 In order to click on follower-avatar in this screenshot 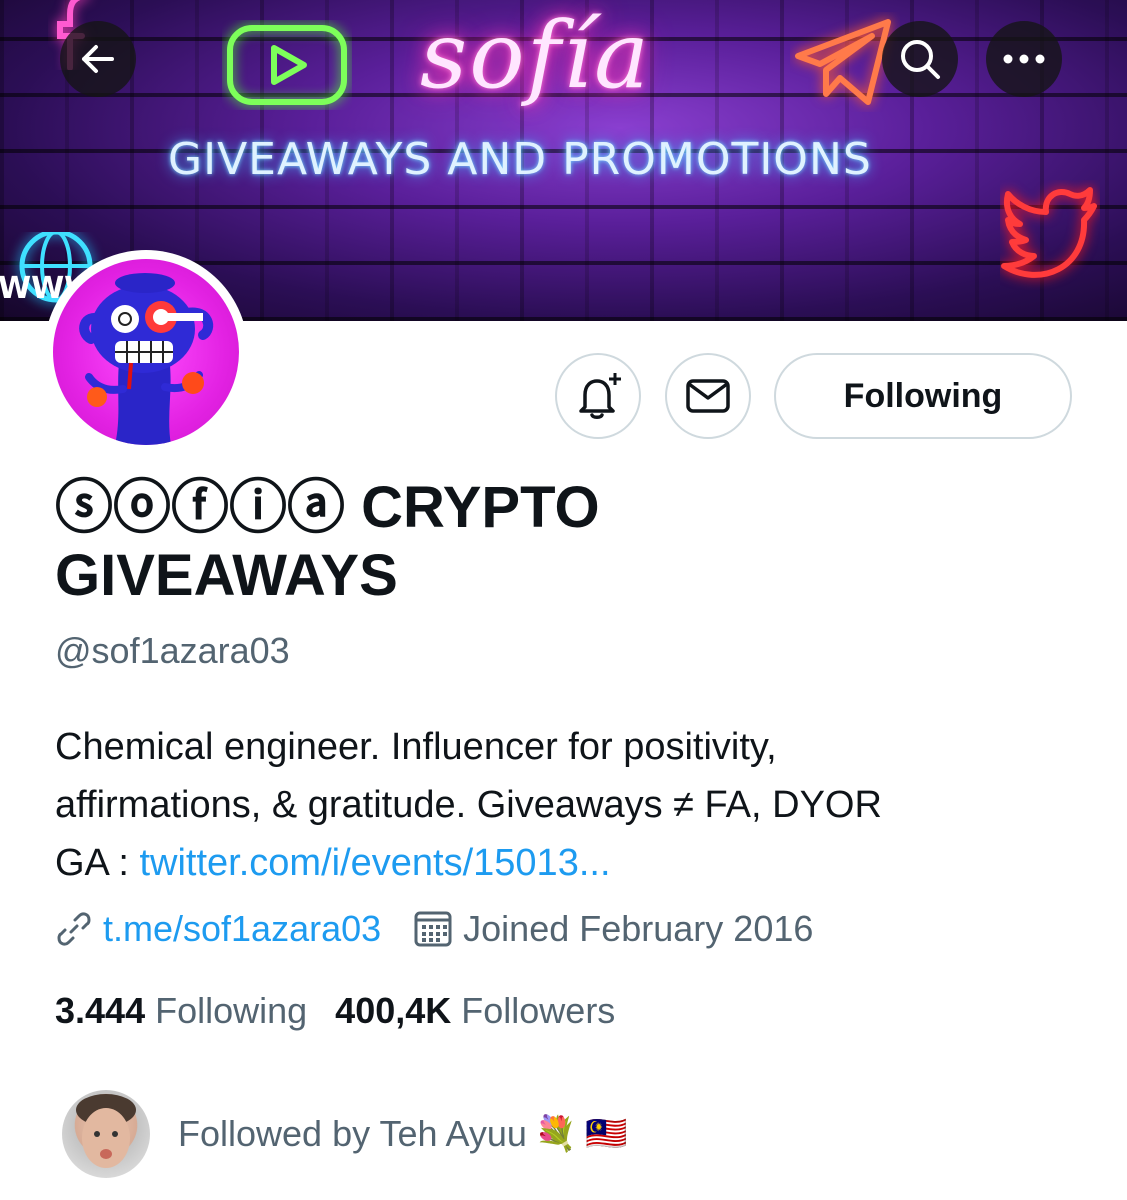, I will do `click(106, 1134)`.